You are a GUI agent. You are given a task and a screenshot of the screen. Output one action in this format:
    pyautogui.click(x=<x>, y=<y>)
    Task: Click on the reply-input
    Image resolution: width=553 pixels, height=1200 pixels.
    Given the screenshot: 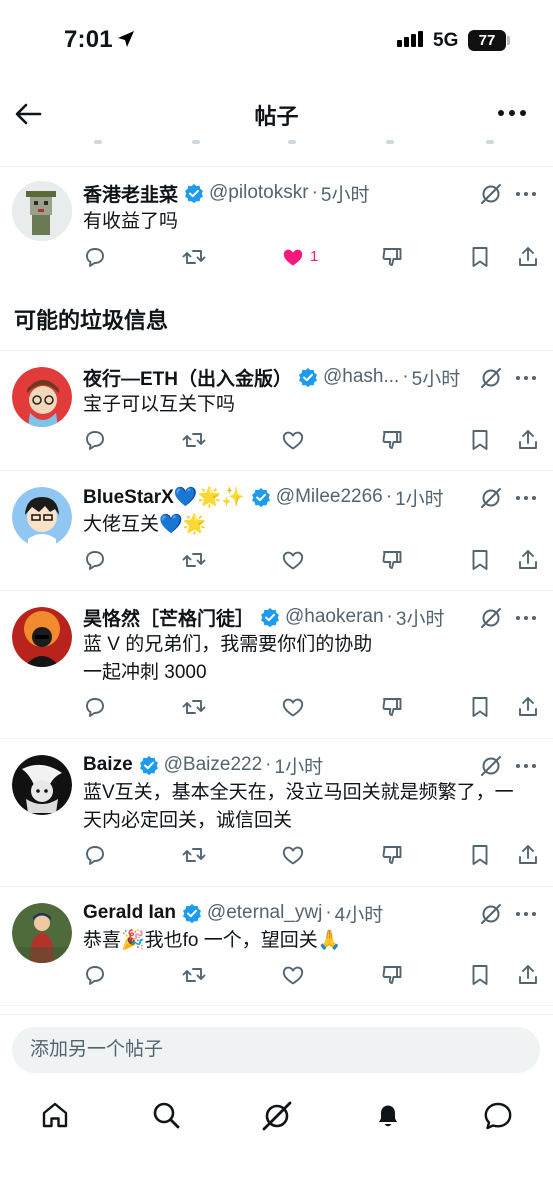 What is the action you would take?
    pyautogui.click(x=276, y=1050)
    